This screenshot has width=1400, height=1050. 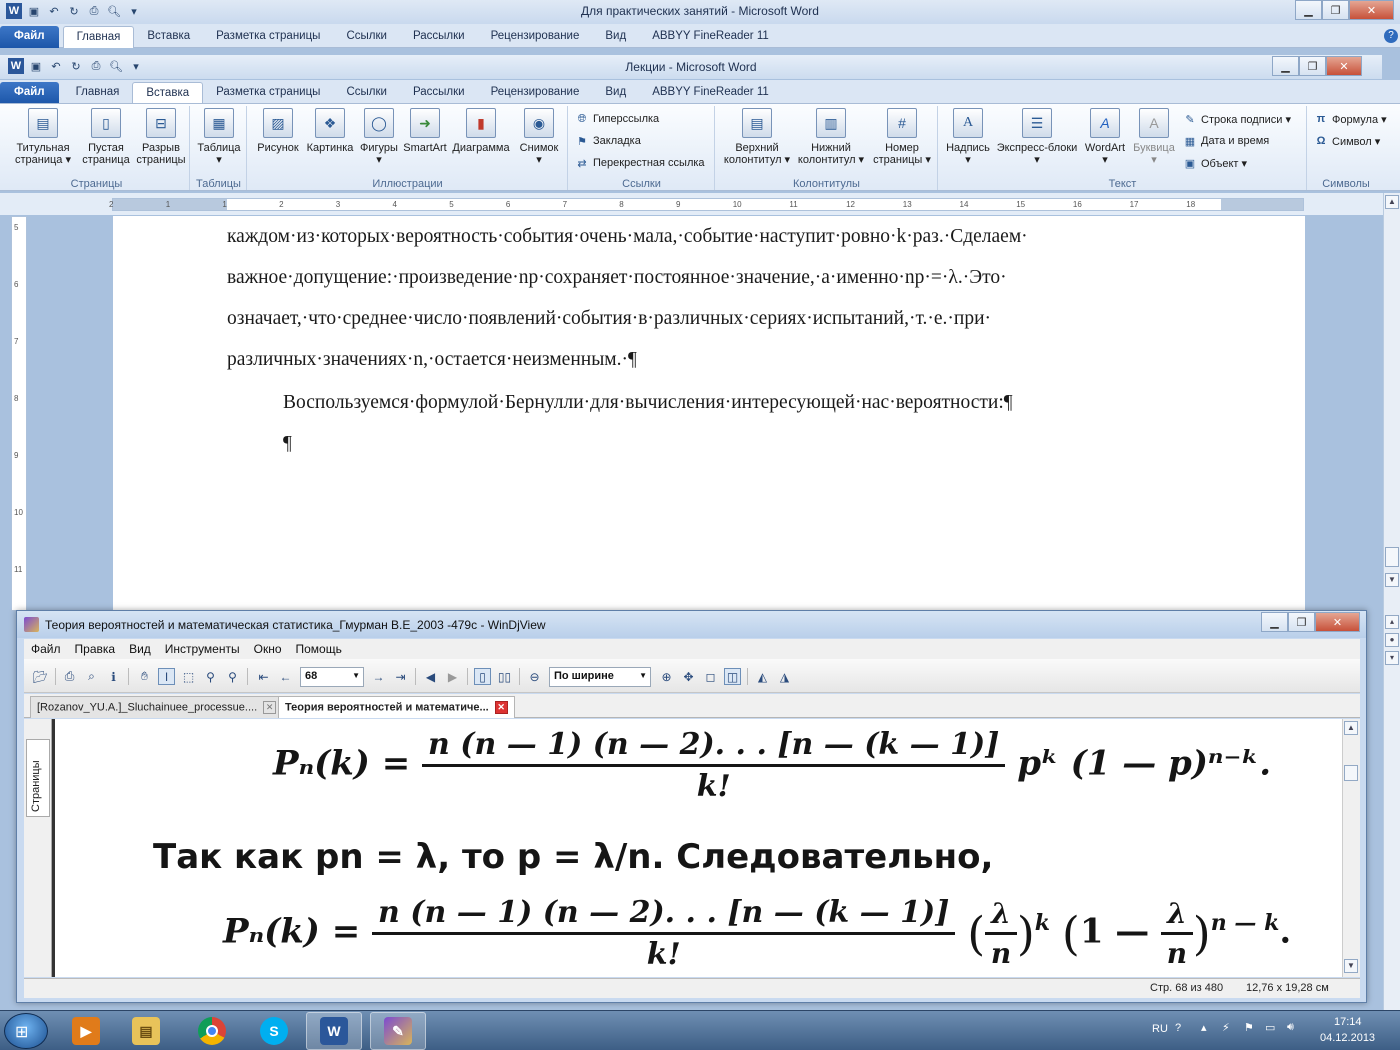 What do you see at coordinates (263, 676) in the screenshot?
I see `first-page-icon: ⇤` at bounding box center [263, 676].